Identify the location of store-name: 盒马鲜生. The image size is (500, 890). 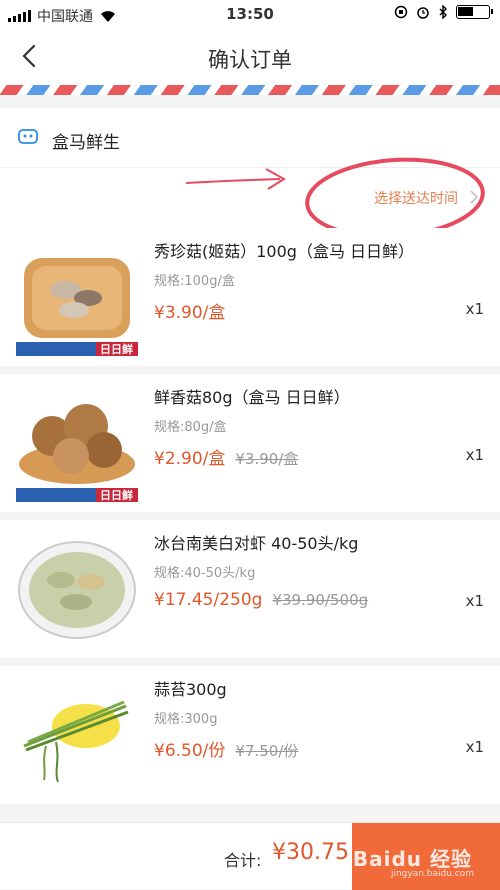
(86, 143).